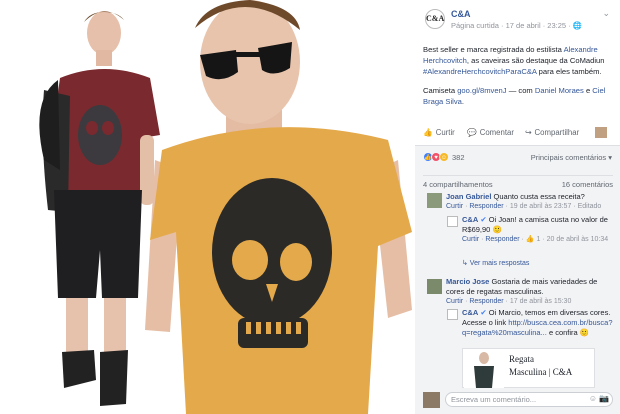 This screenshot has width=620, height=414. I want to click on page-avatar: C&A, so click(435, 19).